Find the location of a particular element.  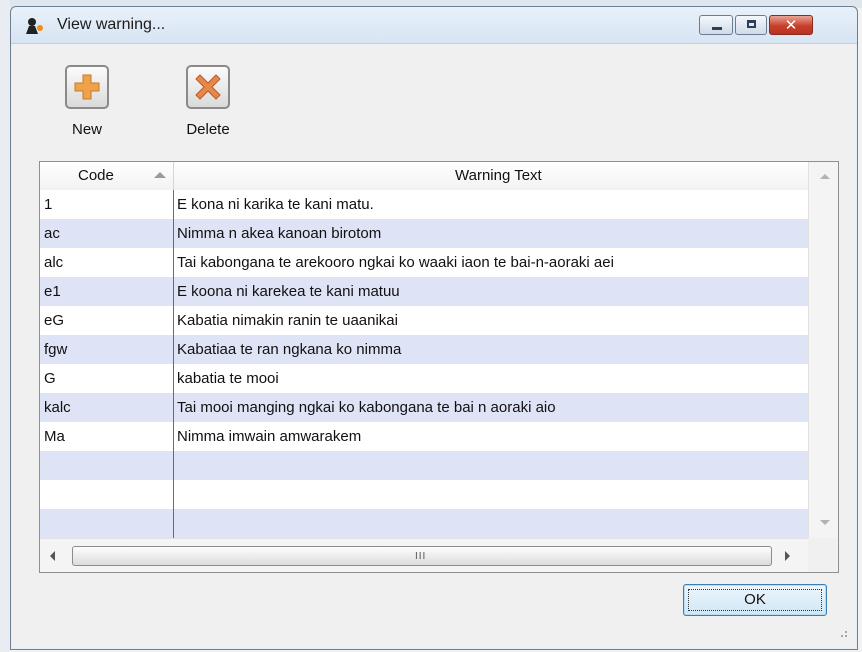

warning-text-cell: Kabatiaa te ran ngkana ko nimma is located at coordinates (289, 349).